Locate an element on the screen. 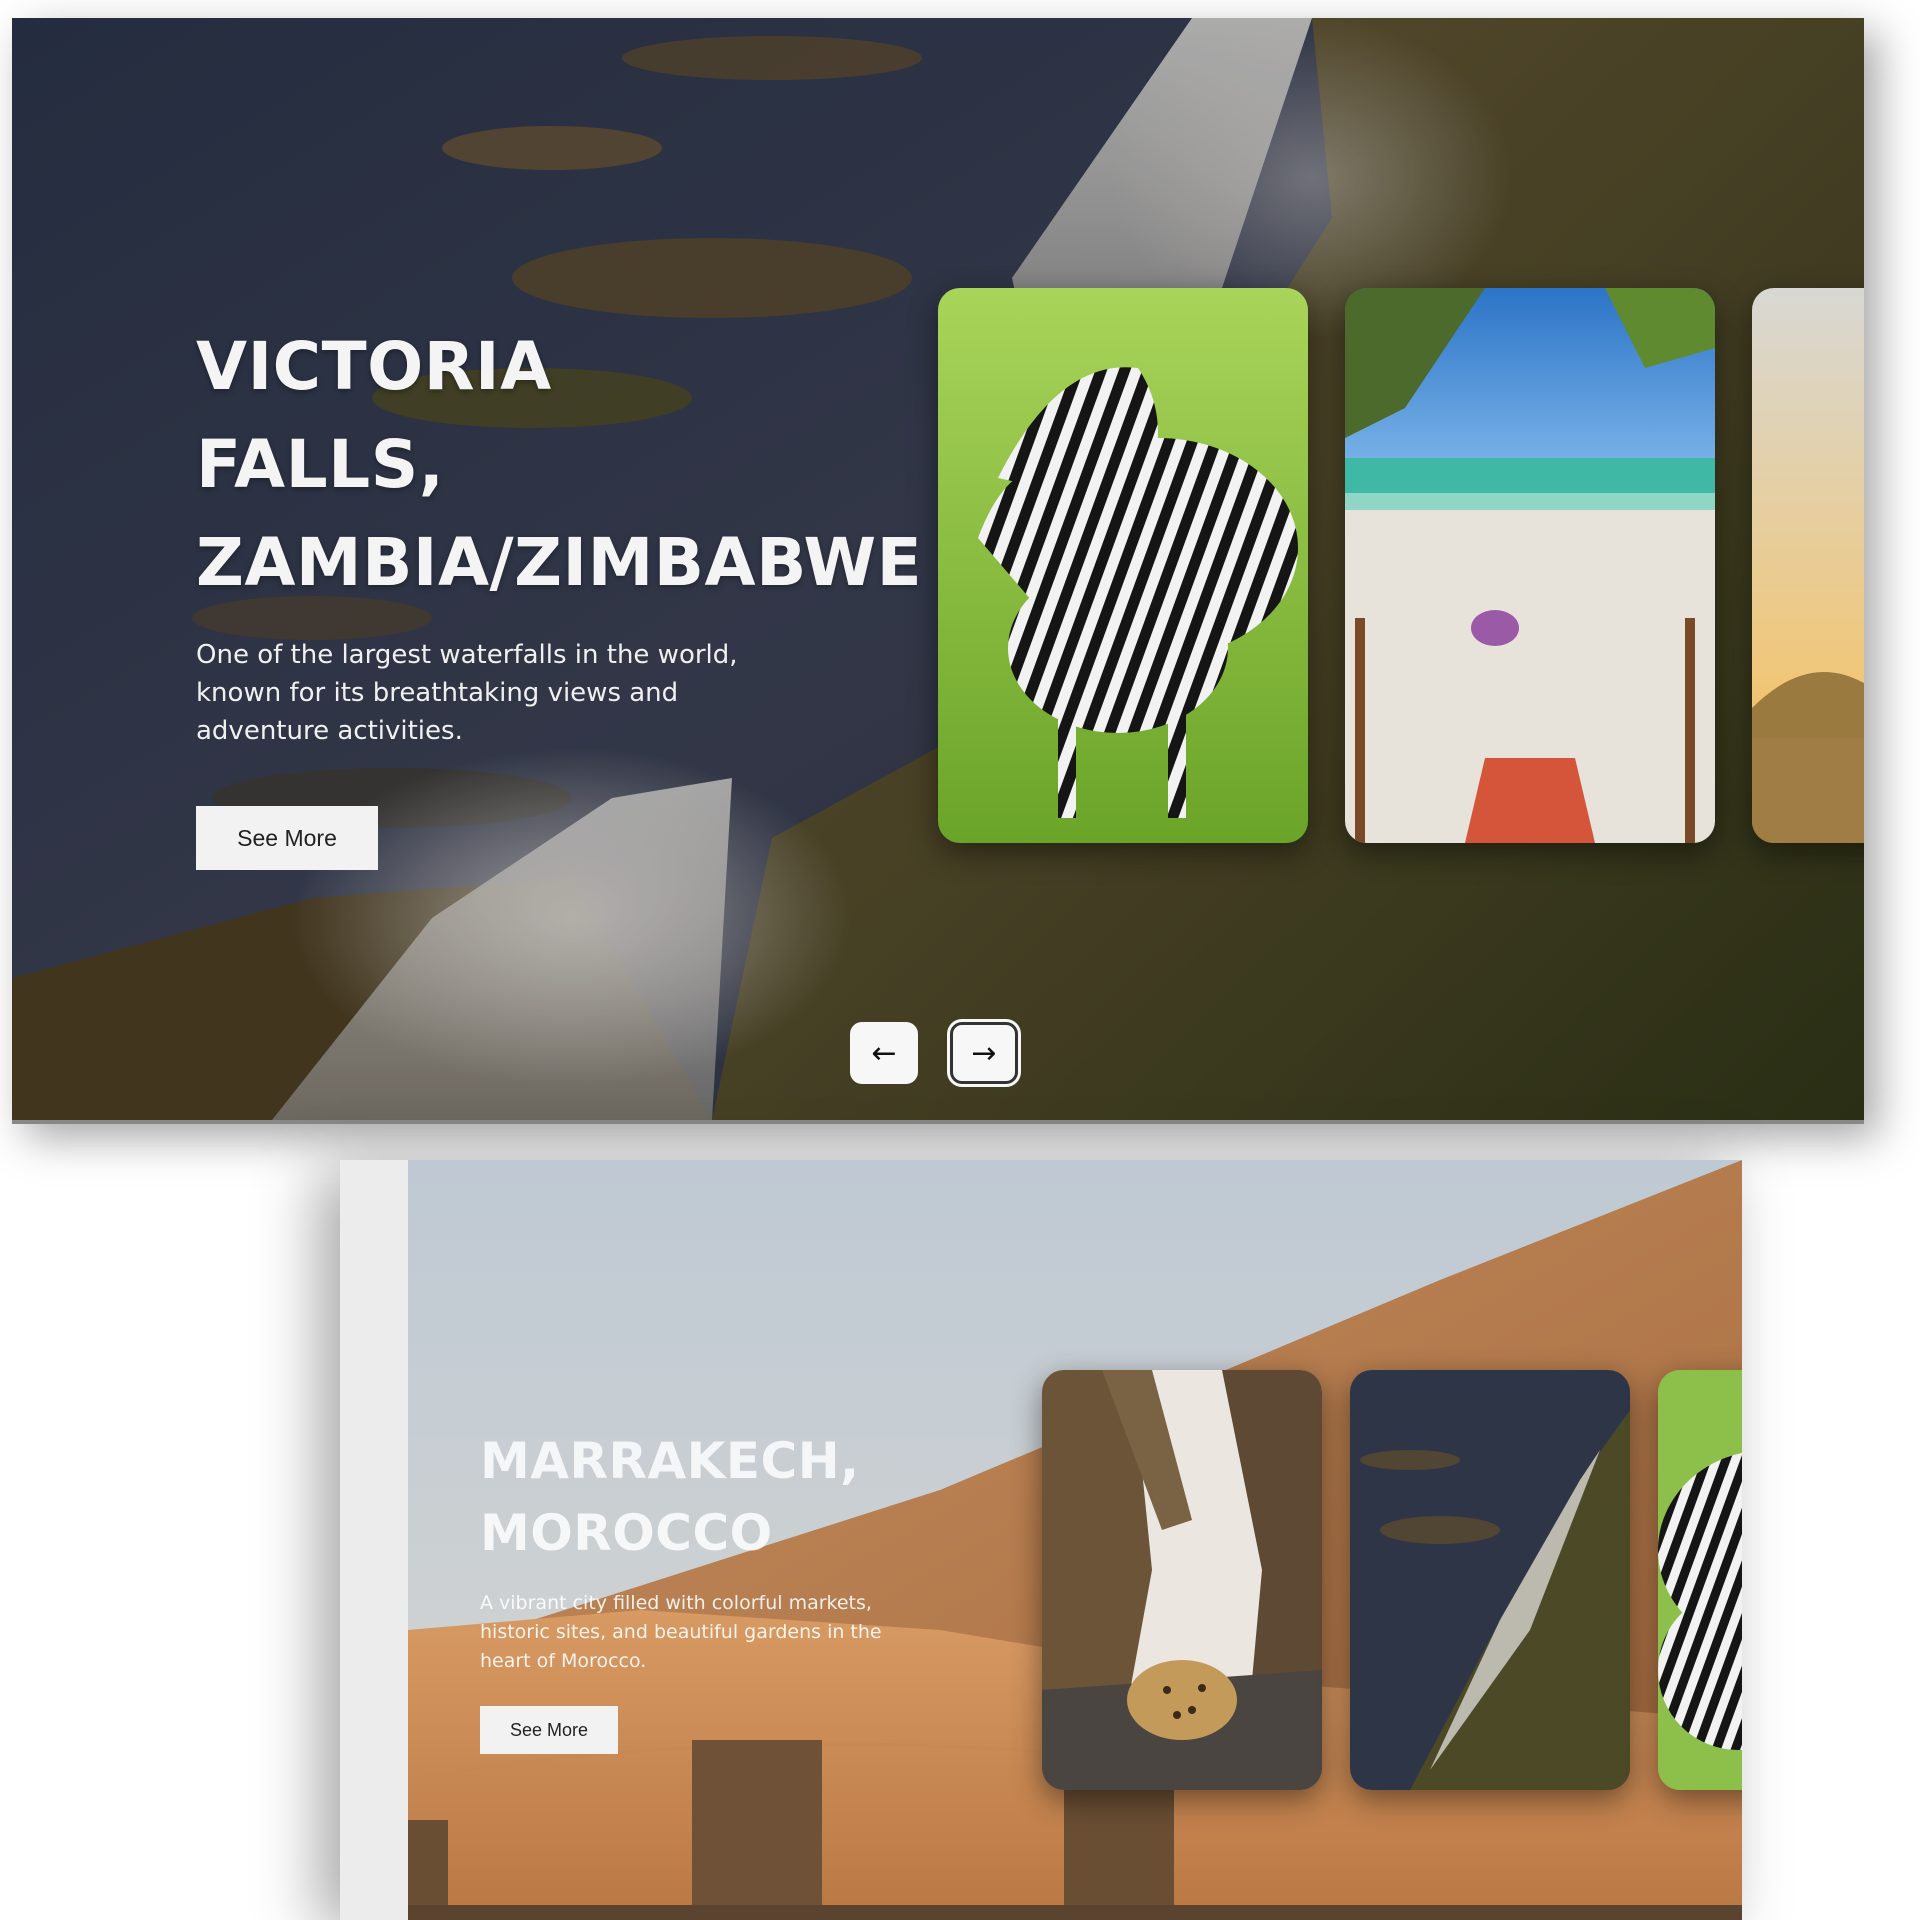 The height and width of the screenshot is (1920, 1920). thumbnail-card-victoria-falls is located at coordinates (1490, 1580).